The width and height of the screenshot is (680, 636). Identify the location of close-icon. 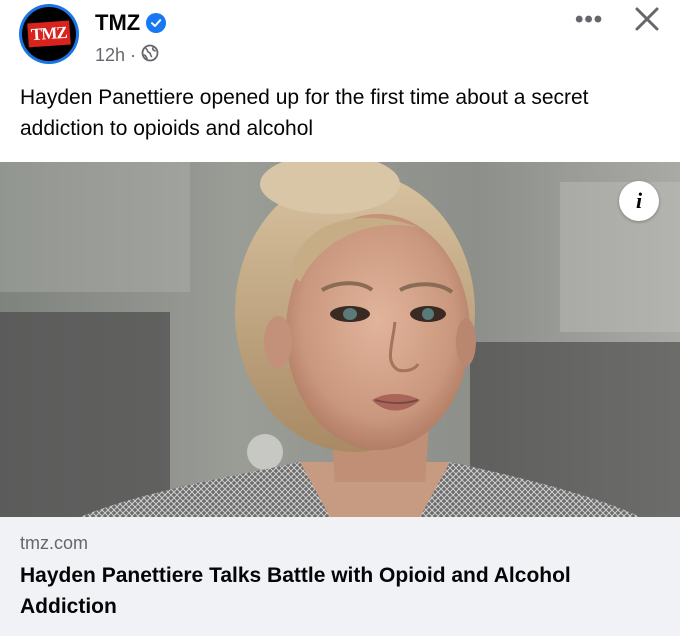
(647, 19).